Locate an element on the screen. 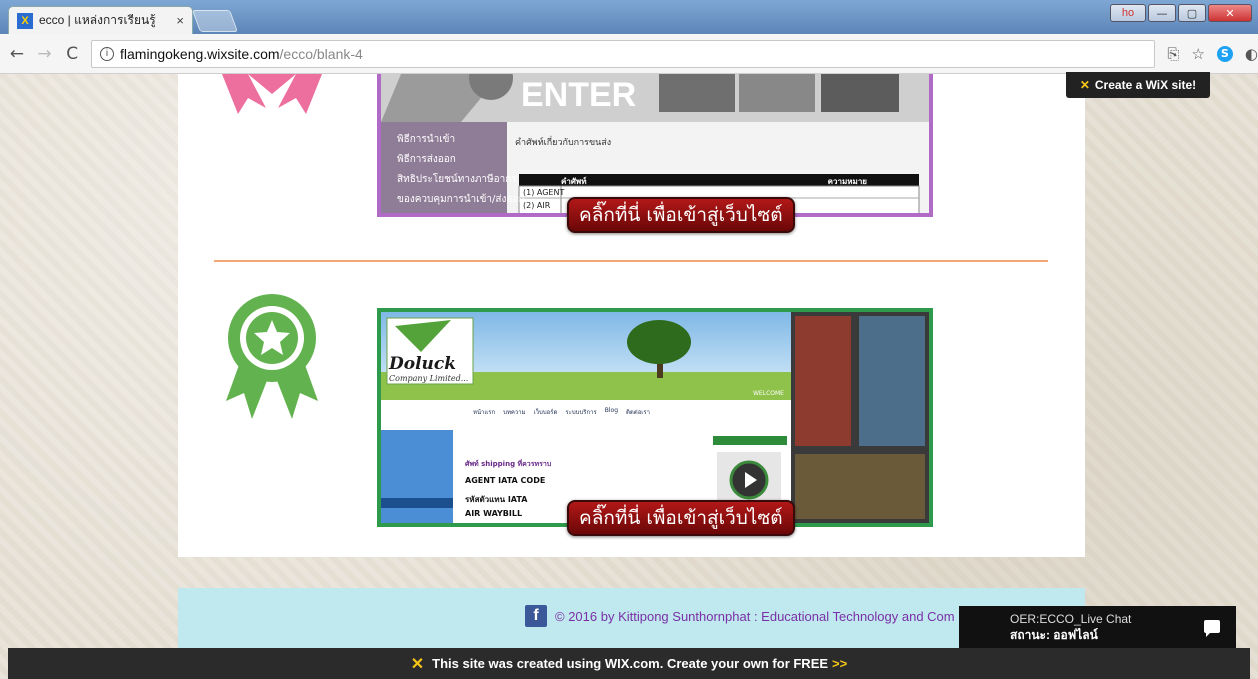 The image size is (1258, 679). tab-title: ecco | แหล่งการเรียนรู้ is located at coordinates (97, 20).